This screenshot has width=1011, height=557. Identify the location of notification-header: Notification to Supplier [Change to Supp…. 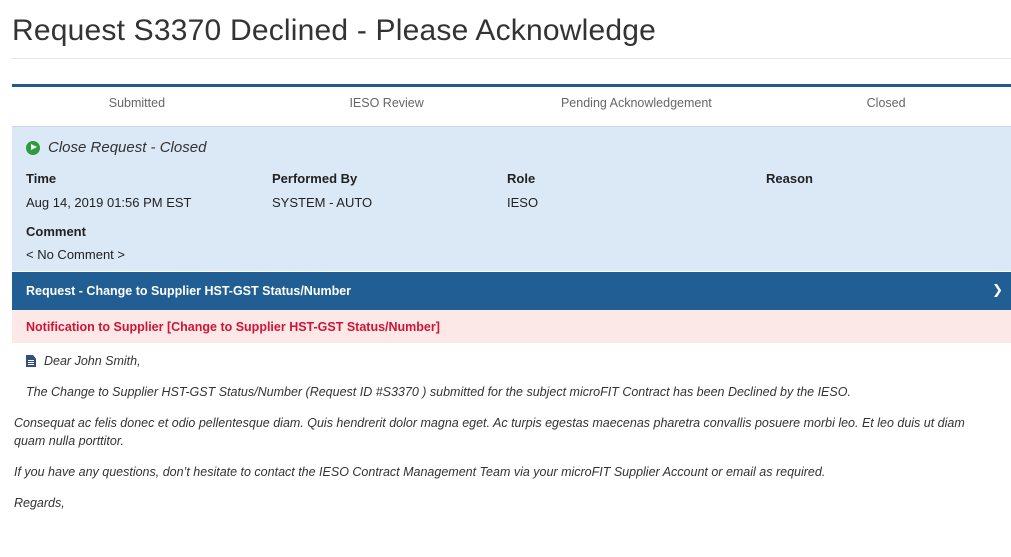
(511, 326).